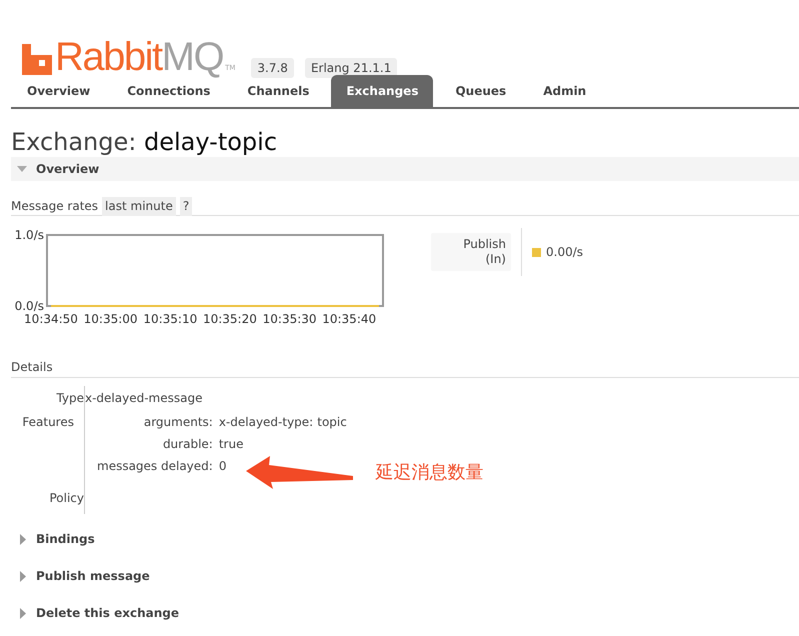  What do you see at coordinates (565, 91) in the screenshot?
I see `nav-tab: Admin` at bounding box center [565, 91].